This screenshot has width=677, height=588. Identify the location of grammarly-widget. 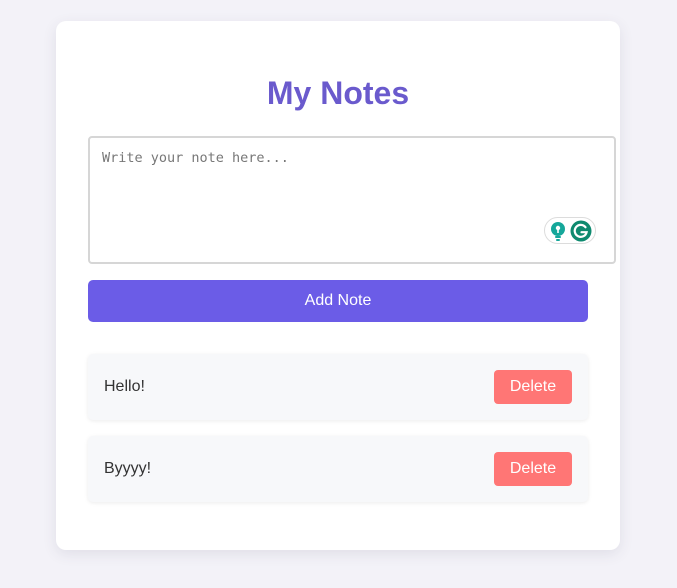
(570, 230).